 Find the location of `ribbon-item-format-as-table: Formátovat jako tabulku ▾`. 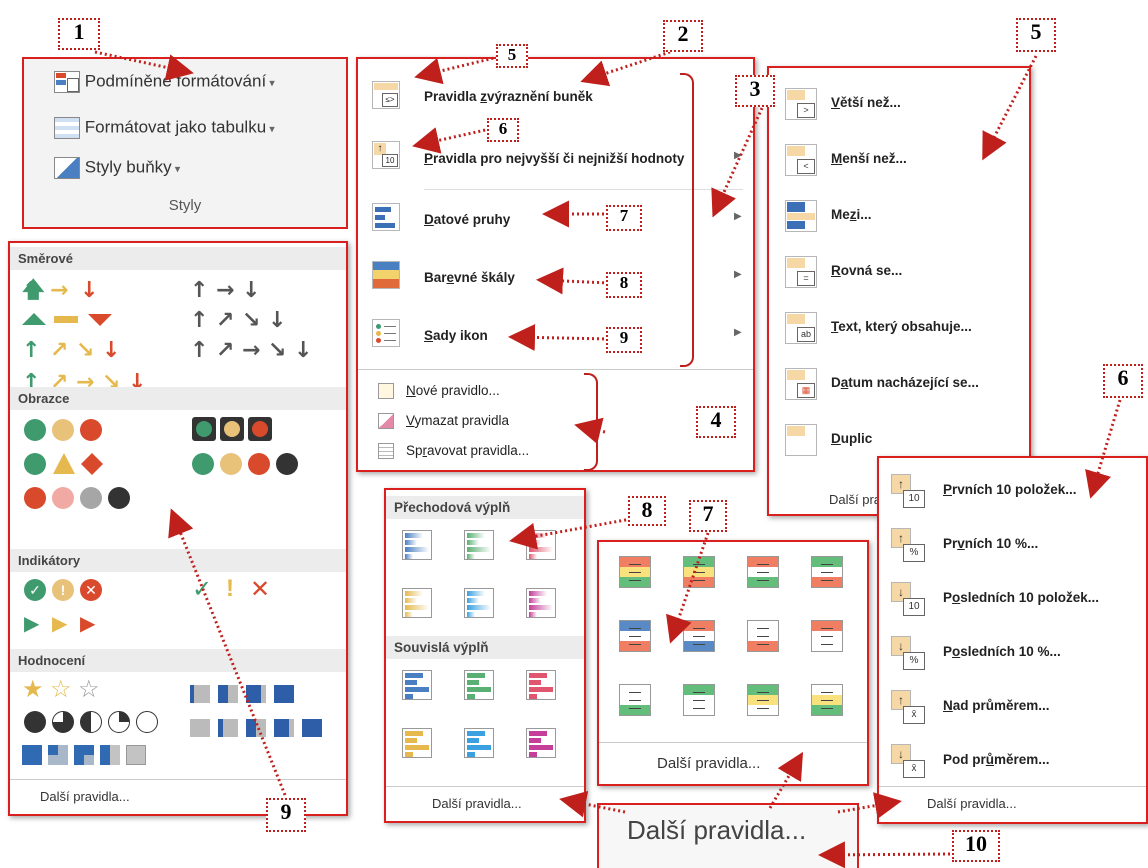

ribbon-item-format-as-table: Formátovat jako tabulku ▾ is located at coordinates (164, 128).